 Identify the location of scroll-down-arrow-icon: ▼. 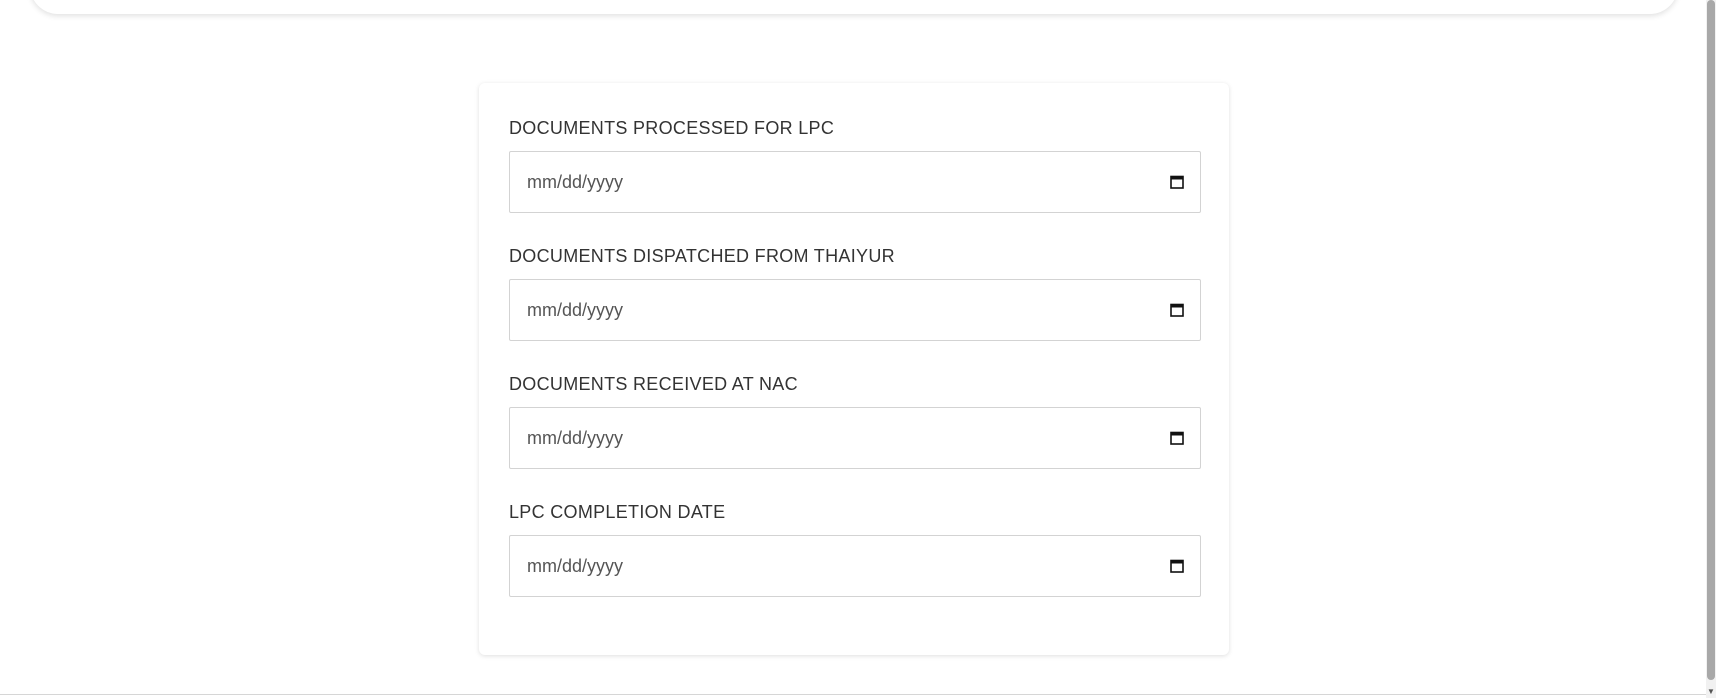
(1711, 691).